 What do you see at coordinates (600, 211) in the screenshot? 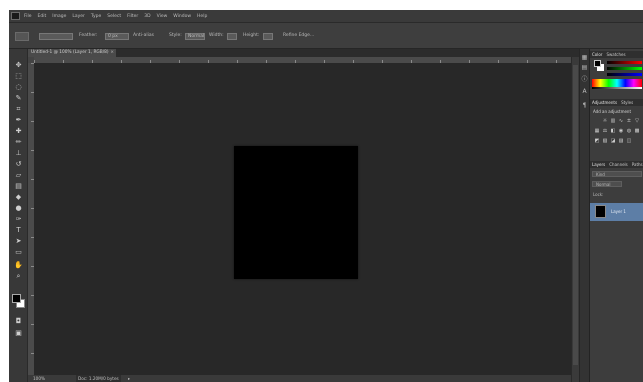
I see `layer-thumbnail` at bounding box center [600, 211].